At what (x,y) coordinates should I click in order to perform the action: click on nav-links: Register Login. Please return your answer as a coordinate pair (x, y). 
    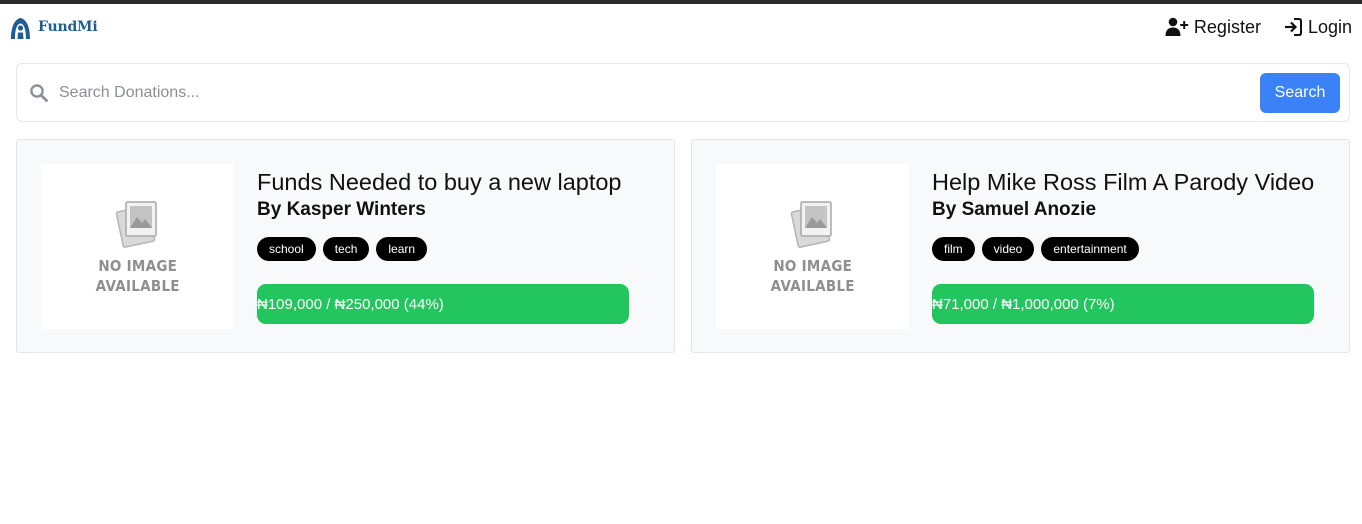
    Looking at the image, I should click on (1258, 27).